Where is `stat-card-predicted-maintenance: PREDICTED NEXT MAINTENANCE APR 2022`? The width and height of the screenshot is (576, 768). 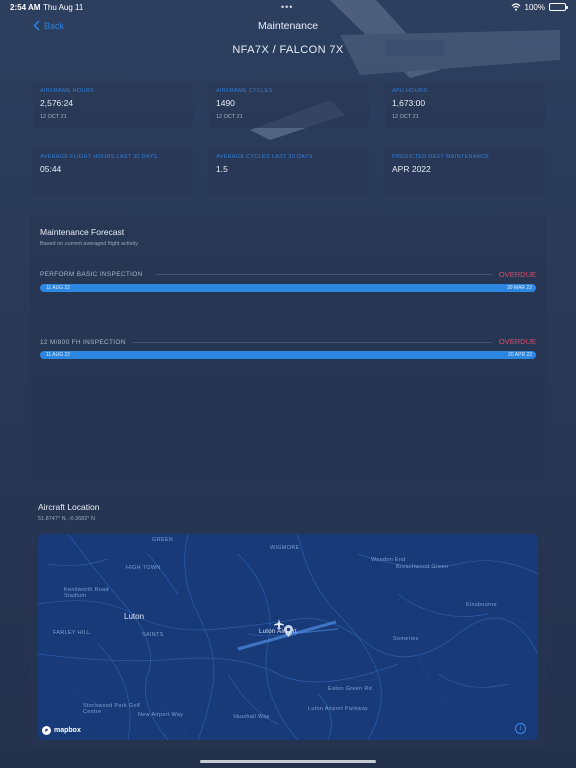 stat-card-predicted-maintenance: PREDICTED NEXT MAINTENANCE APR 2022 is located at coordinates (465, 172).